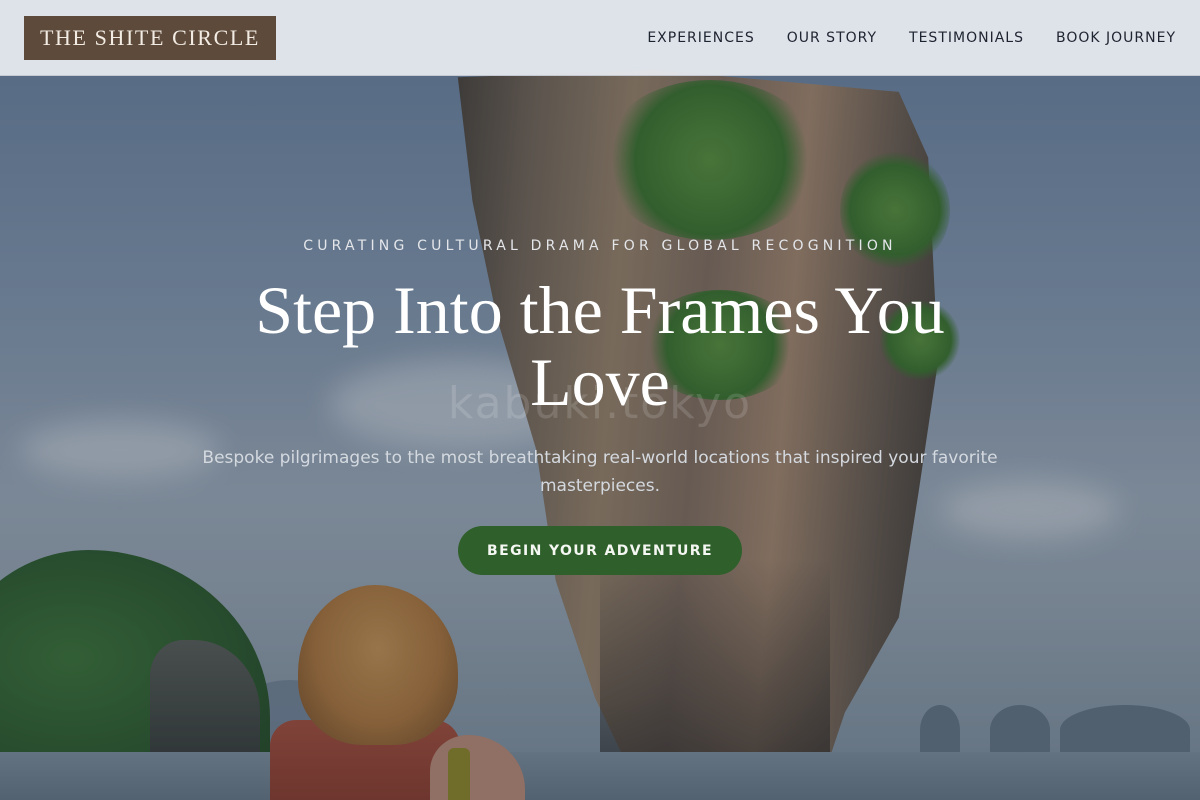 The image size is (1200, 800). I want to click on nav-link-our-story: OUR STORY, so click(832, 38).